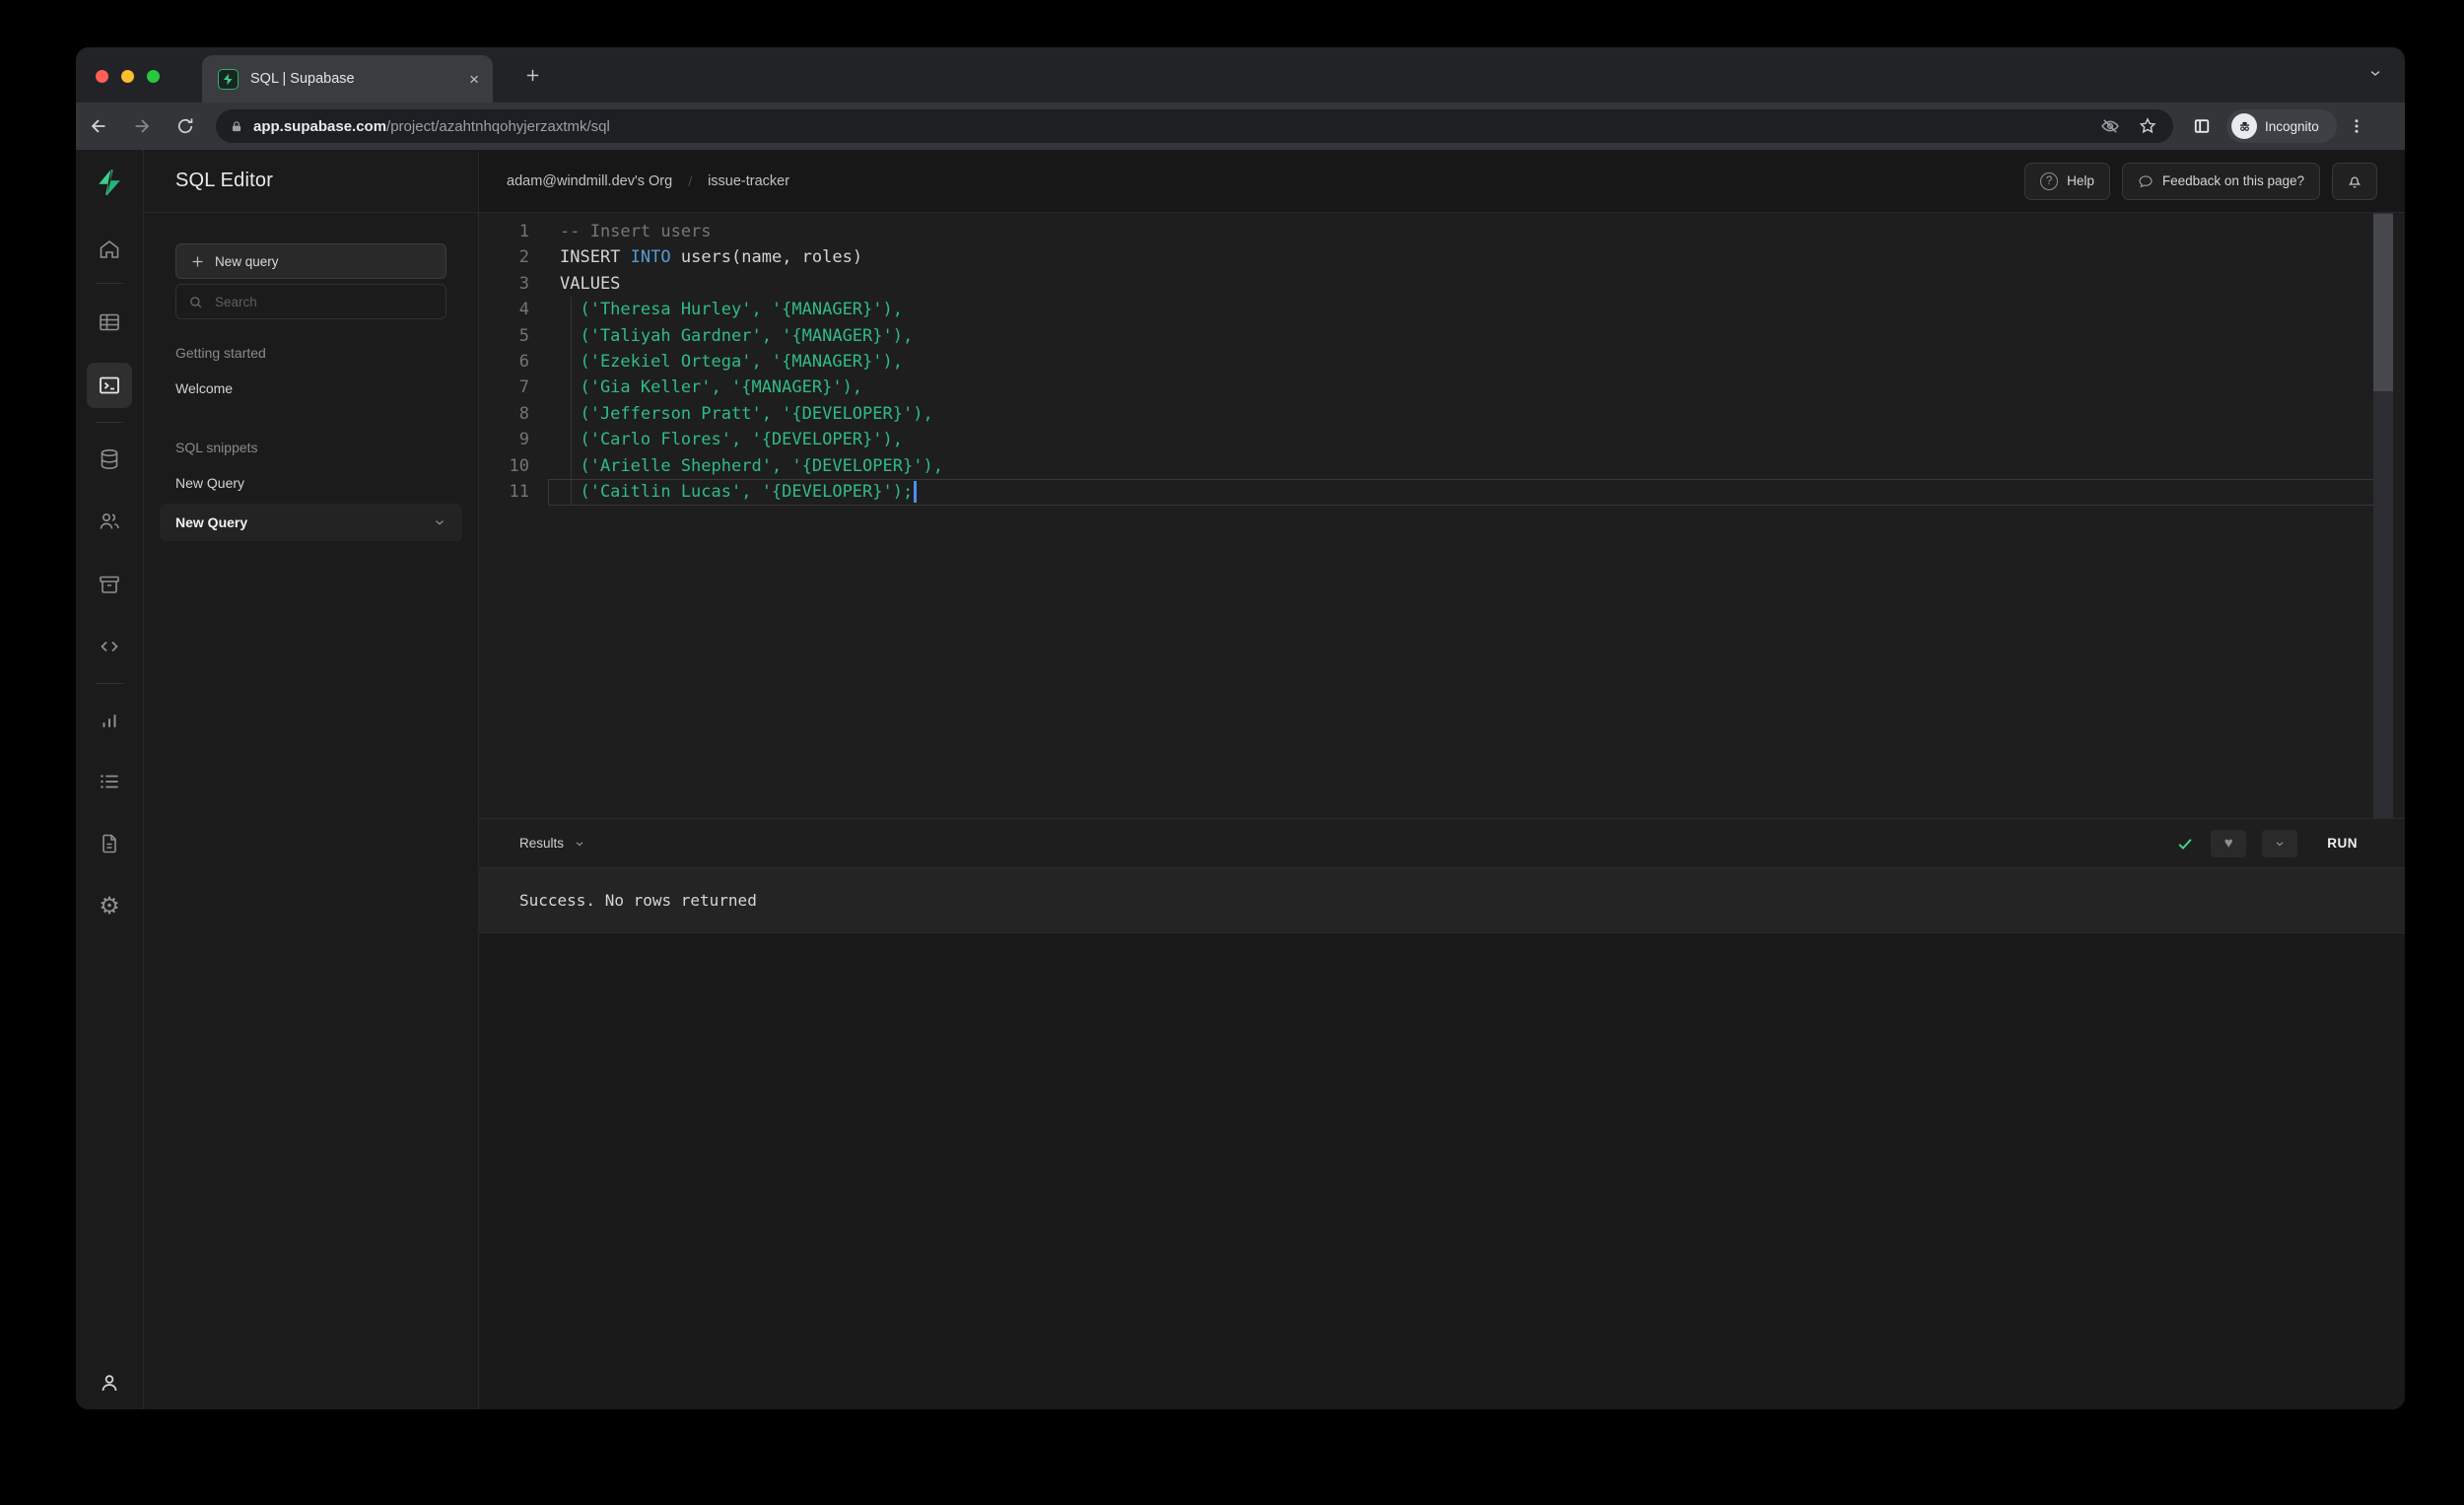 The image size is (2464, 1505). Describe the element at coordinates (1442, 257) in the screenshot. I see `code-line: 2 INSERT INTO users(name, roles)` at that location.